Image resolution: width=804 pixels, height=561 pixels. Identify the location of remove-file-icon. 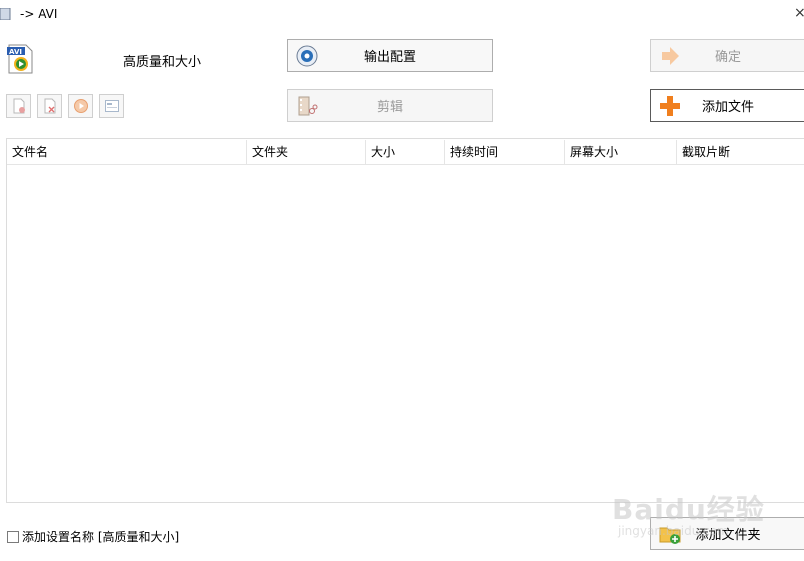
(19, 106).